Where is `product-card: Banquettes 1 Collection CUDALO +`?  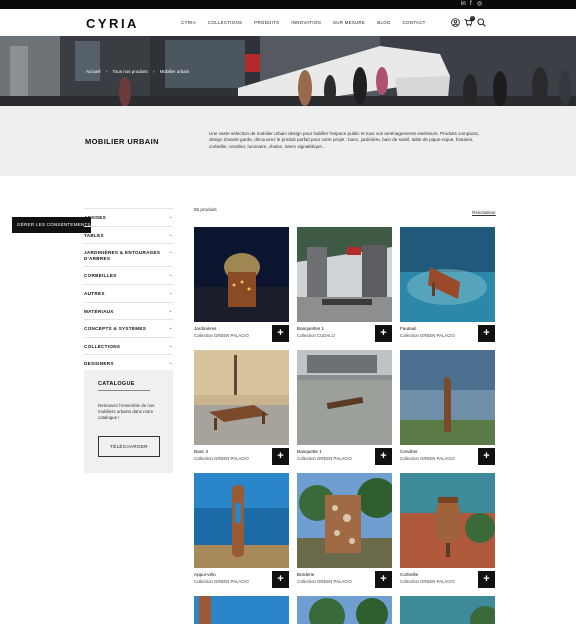 product-card: Banquettes 1 Collection CUDALO + is located at coordinates (344, 284).